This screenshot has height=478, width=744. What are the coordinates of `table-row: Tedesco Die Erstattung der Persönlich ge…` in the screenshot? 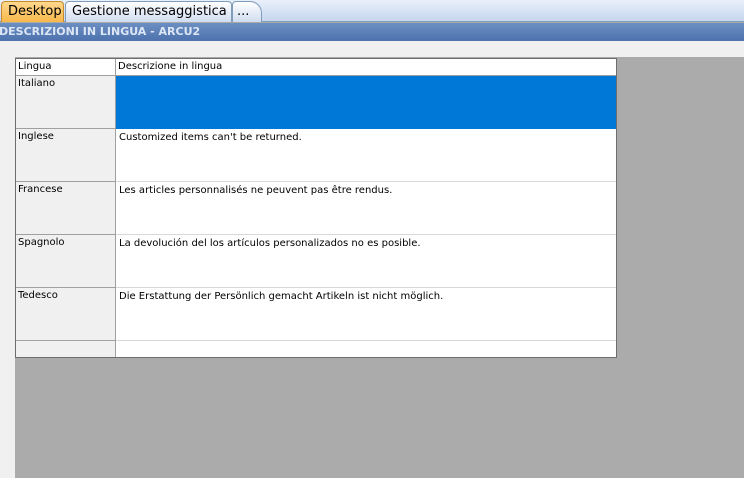 It's located at (316, 314).